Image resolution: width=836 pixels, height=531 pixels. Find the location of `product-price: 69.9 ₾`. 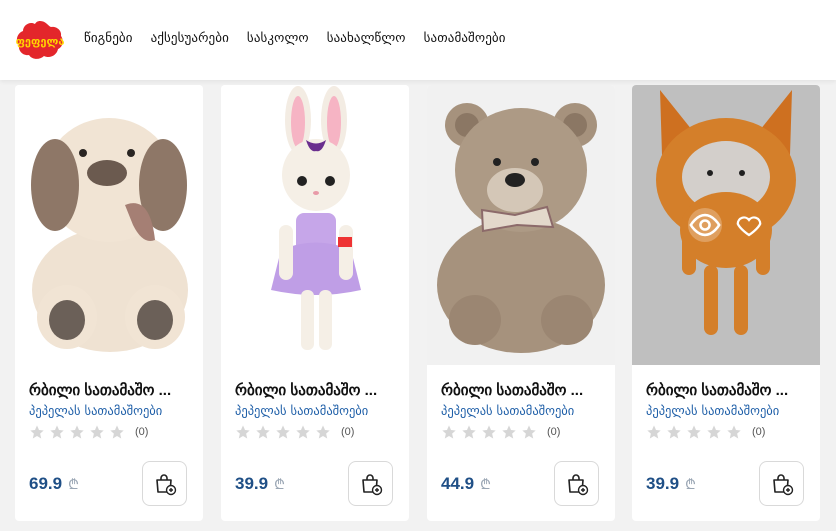

product-price: 69.9 ₾ is located at coordinates (54, 484).